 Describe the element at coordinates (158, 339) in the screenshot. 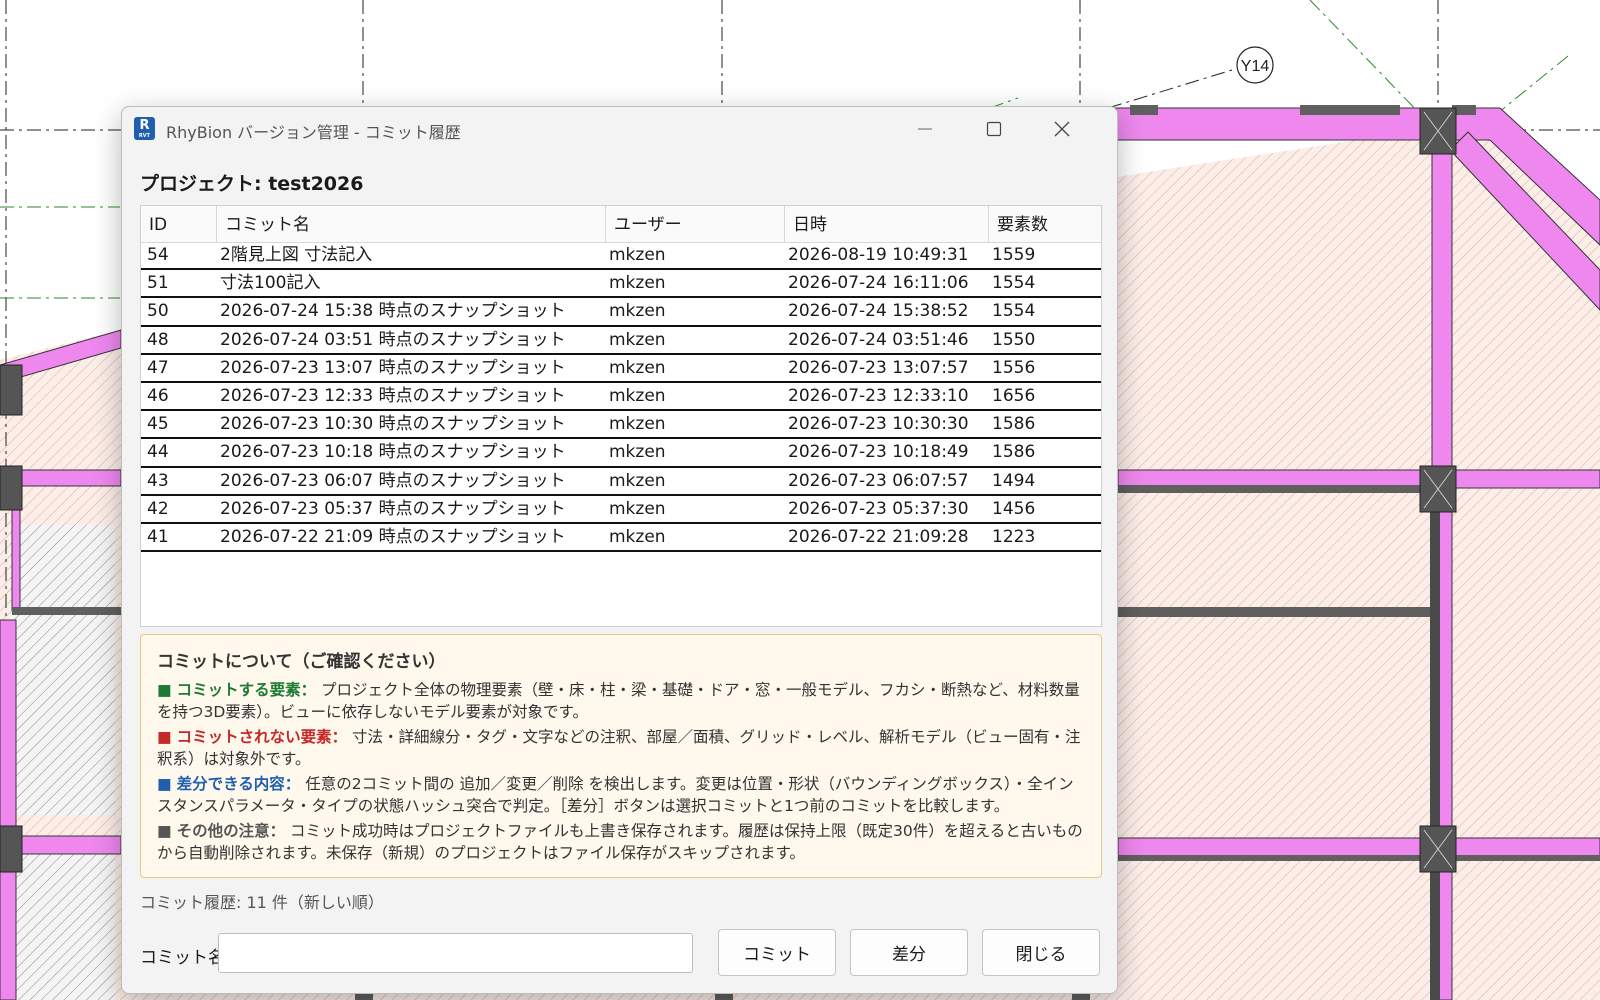

I see `cell-id: 48` at that location.